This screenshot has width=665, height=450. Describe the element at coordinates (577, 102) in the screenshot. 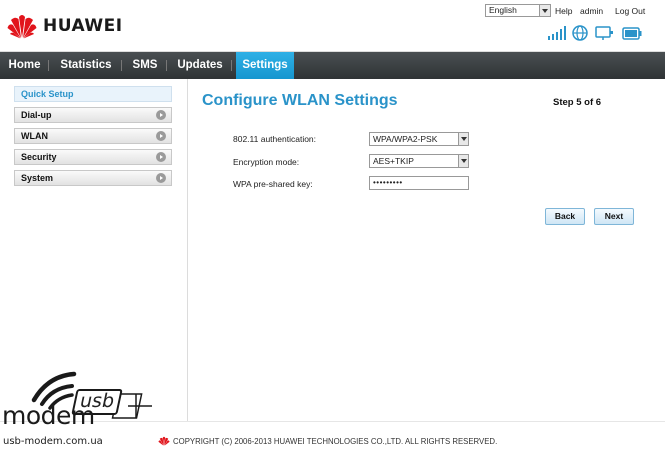

I see `step-indicator: Step 5 of 6` at that location.